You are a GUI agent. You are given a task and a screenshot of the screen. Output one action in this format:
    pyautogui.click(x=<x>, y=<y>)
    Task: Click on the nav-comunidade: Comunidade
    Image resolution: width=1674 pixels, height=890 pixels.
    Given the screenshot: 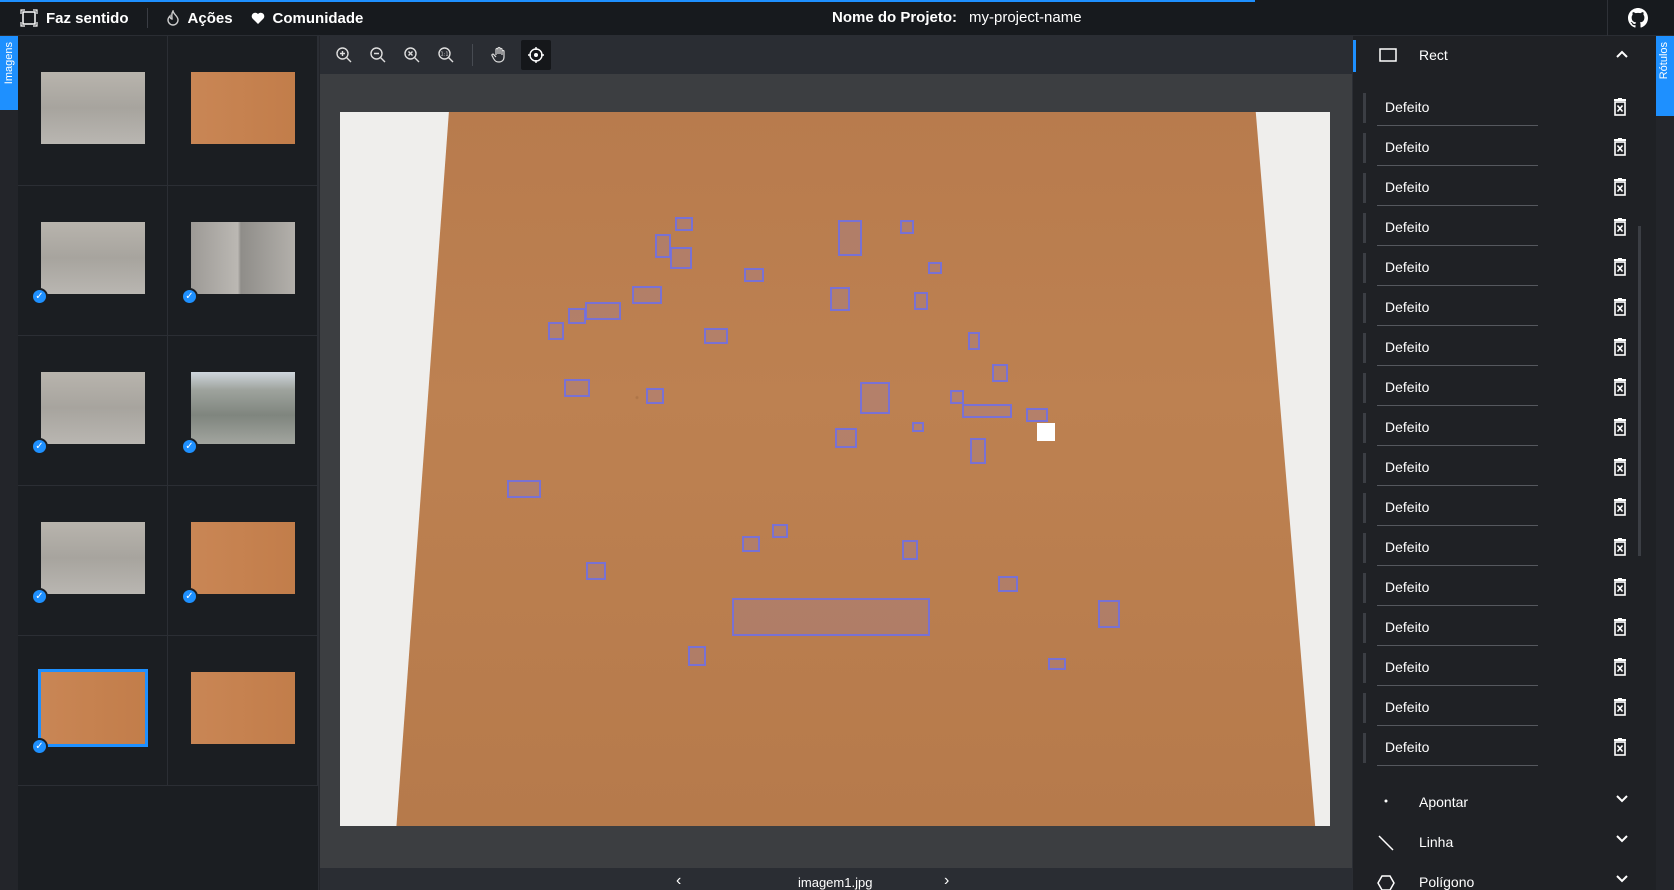 What is the action you would take?
    pyautogui.click(x=316, y=18)
    